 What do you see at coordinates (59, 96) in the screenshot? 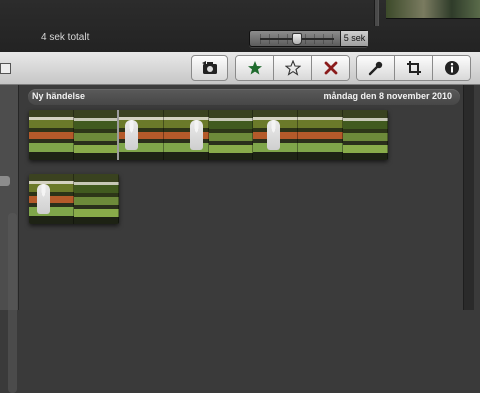
I see `event-title: Ny händelse` at bounding box center [59, 96].